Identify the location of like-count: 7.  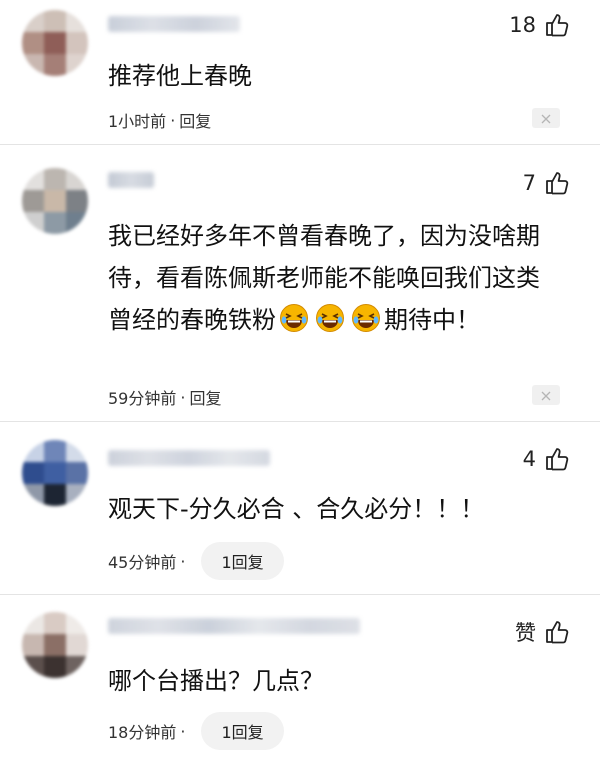
(529, 183).